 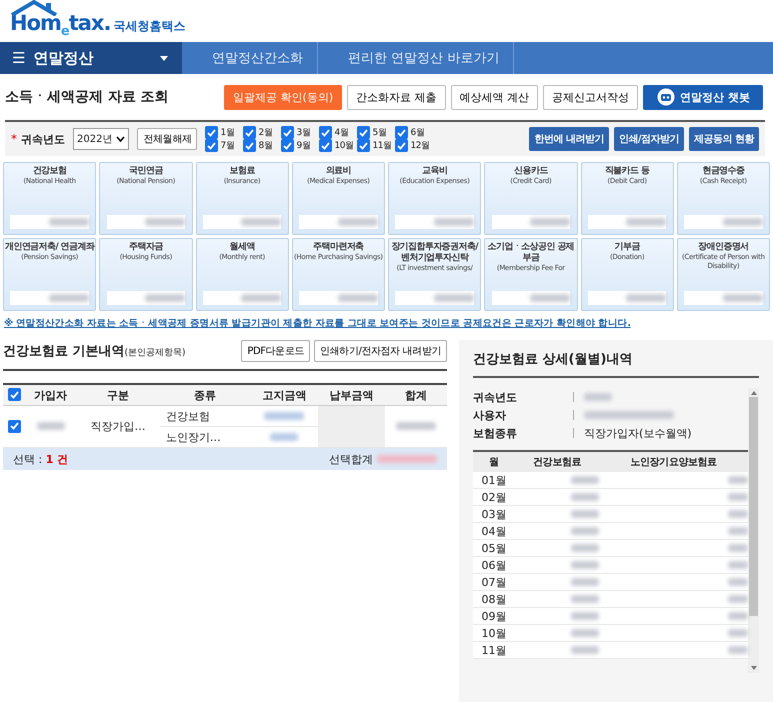 I want to click on robot-icon, so click(x=666, y=97).